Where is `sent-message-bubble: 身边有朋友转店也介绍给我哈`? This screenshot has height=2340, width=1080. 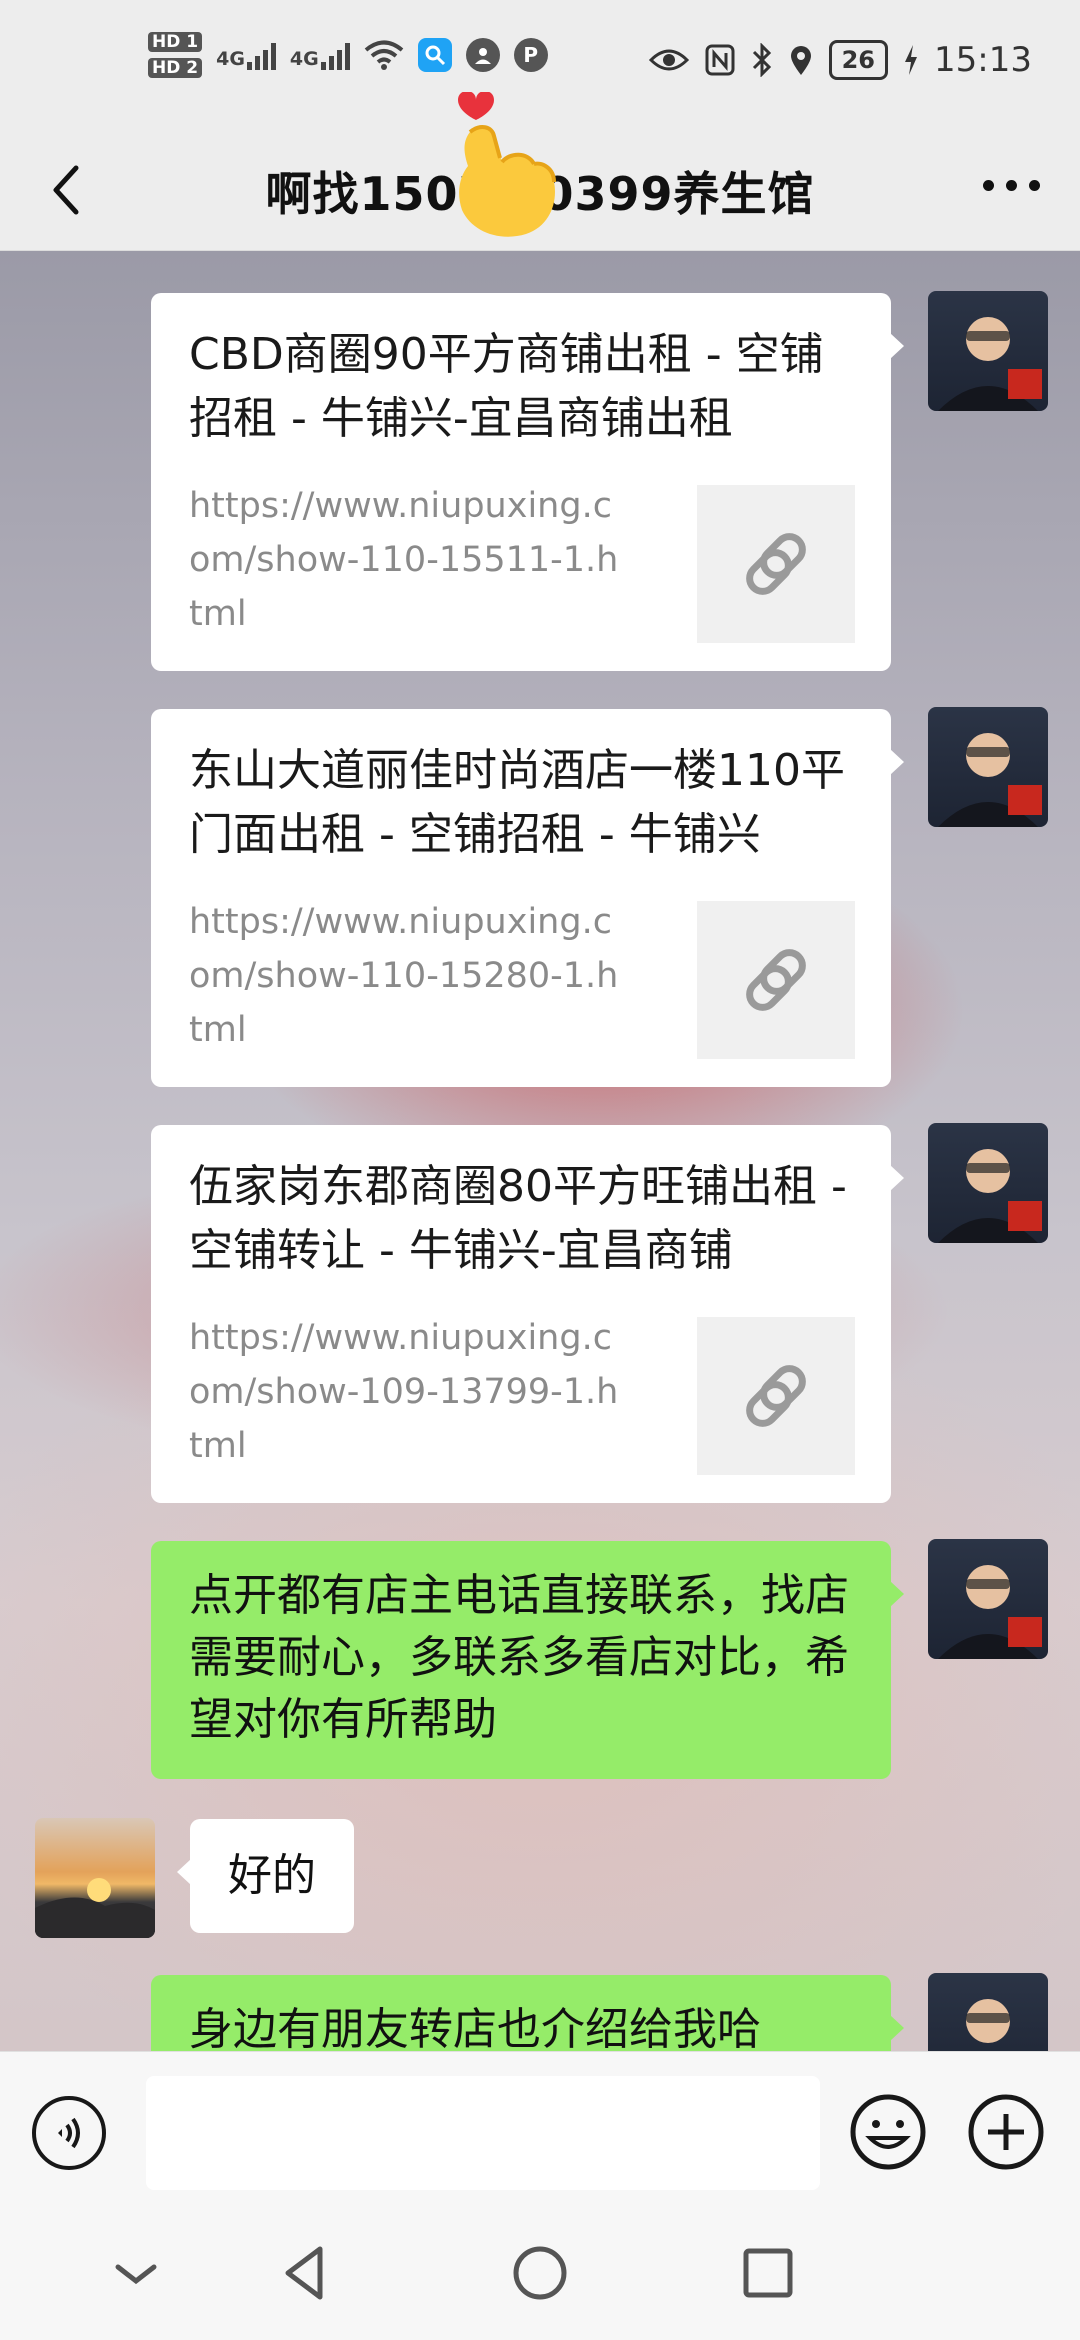 sent-message-bubble: 身边有朋友转店也介绍给我哈 is located at coordinates (527, 2013).